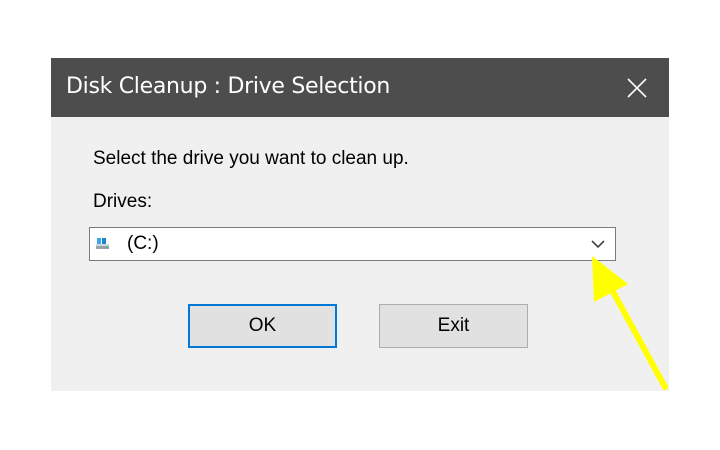 This screenshot has height=450, width=720. What do you see at coordinates (228, 86) in the screenshot?
I see `window-title: Disk Cleanup : Drive Selection` at bounding box center [228, 86].